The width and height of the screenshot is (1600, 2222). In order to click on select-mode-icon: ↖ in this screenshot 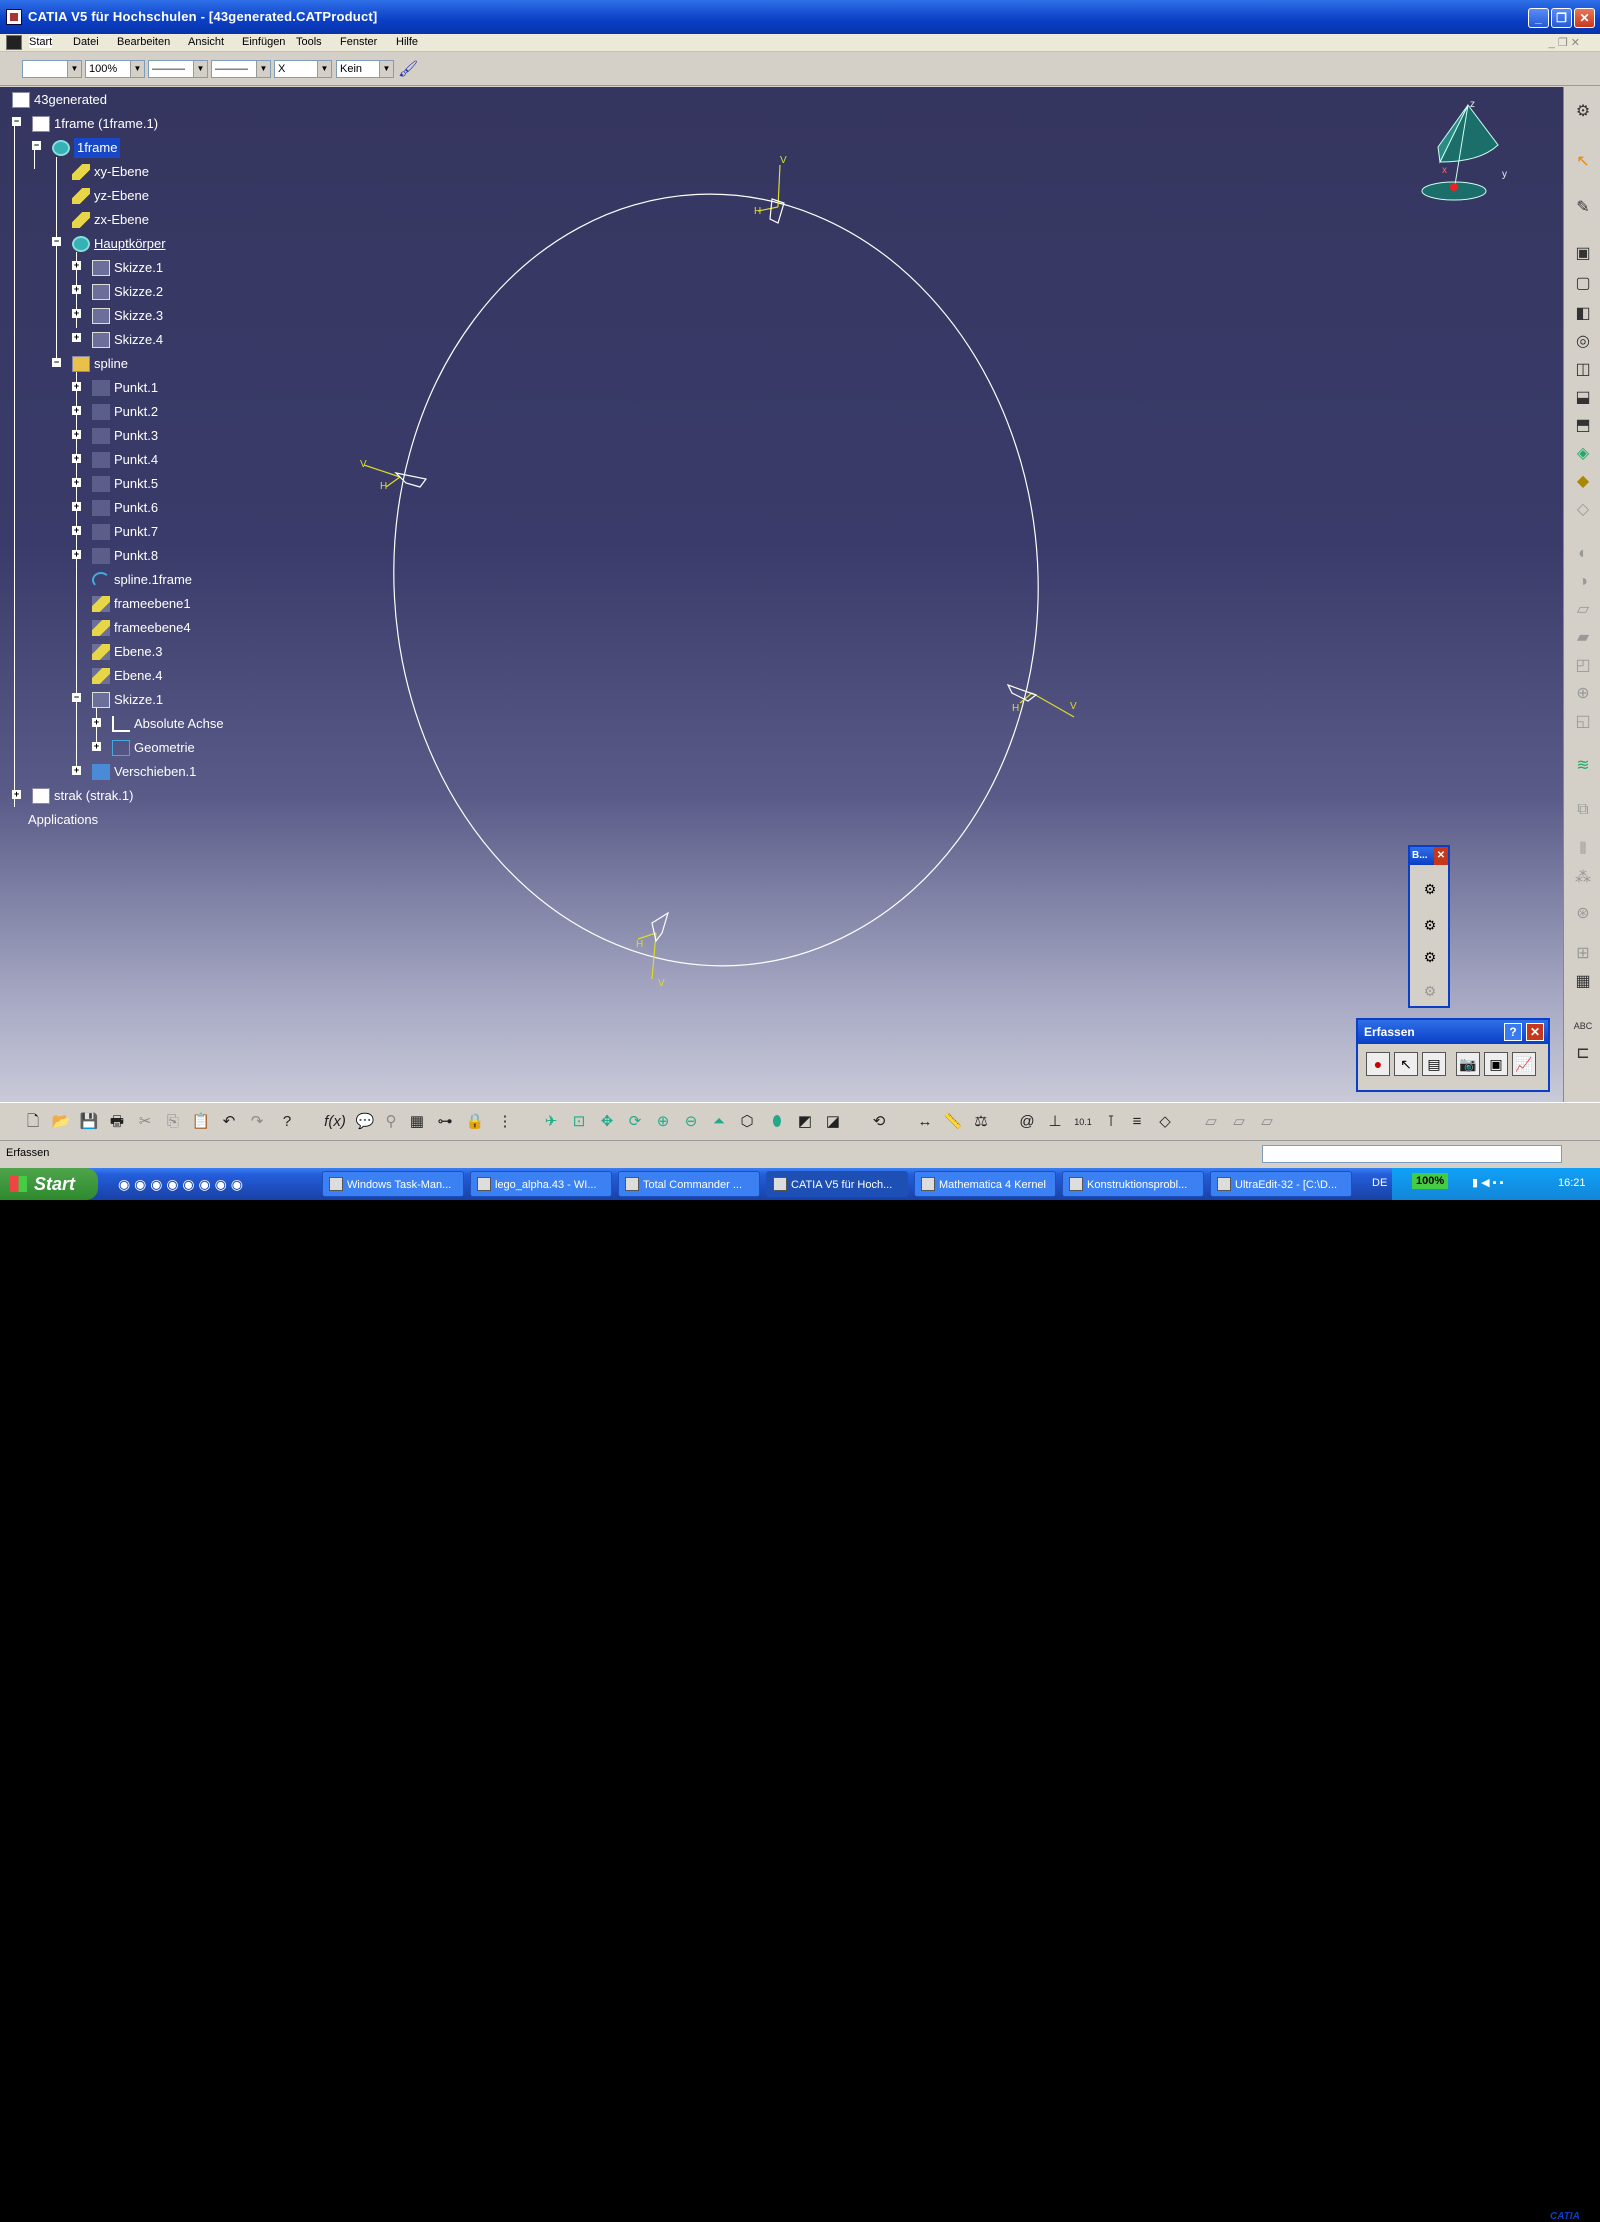, I will do `click(1406, 1064)`.